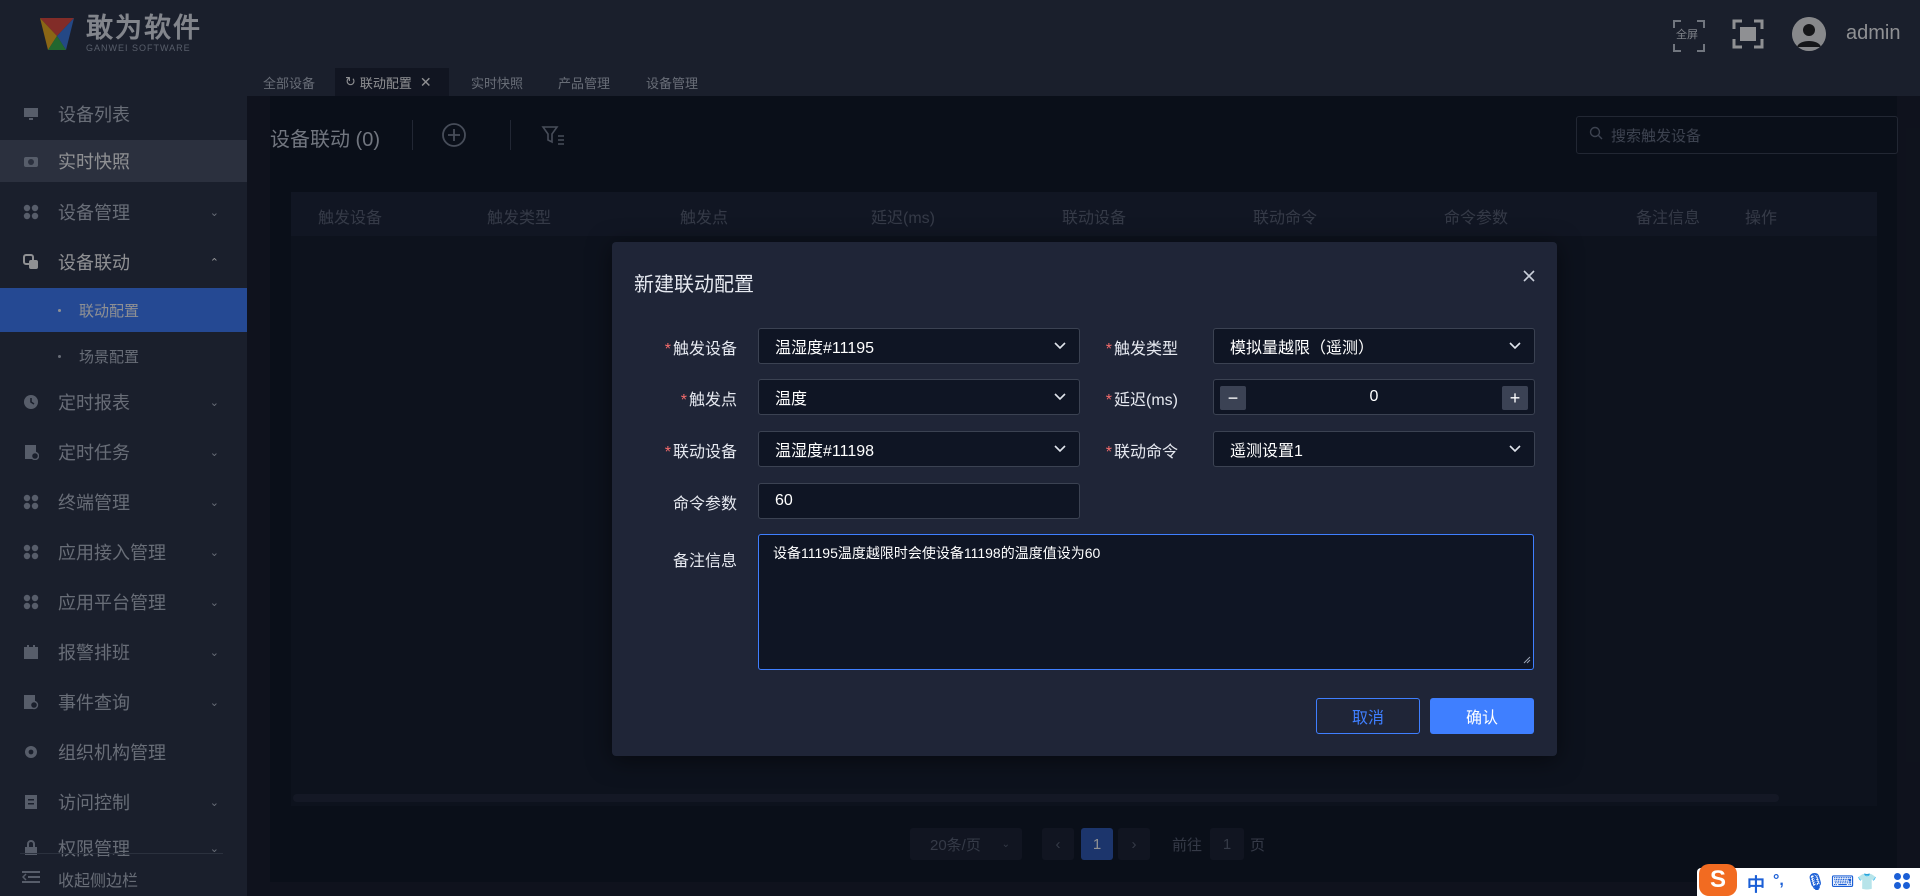 This screenshot has width=1920, height=896. I want to click on dialog-title: 新建联动配置, so click(694, 285).